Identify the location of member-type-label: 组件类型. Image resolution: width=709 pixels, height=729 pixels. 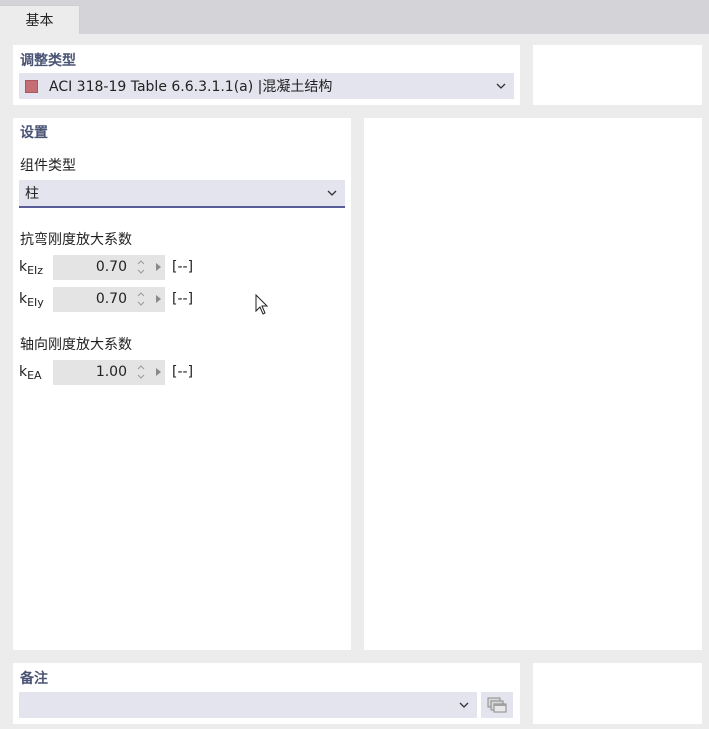
(48, 166).